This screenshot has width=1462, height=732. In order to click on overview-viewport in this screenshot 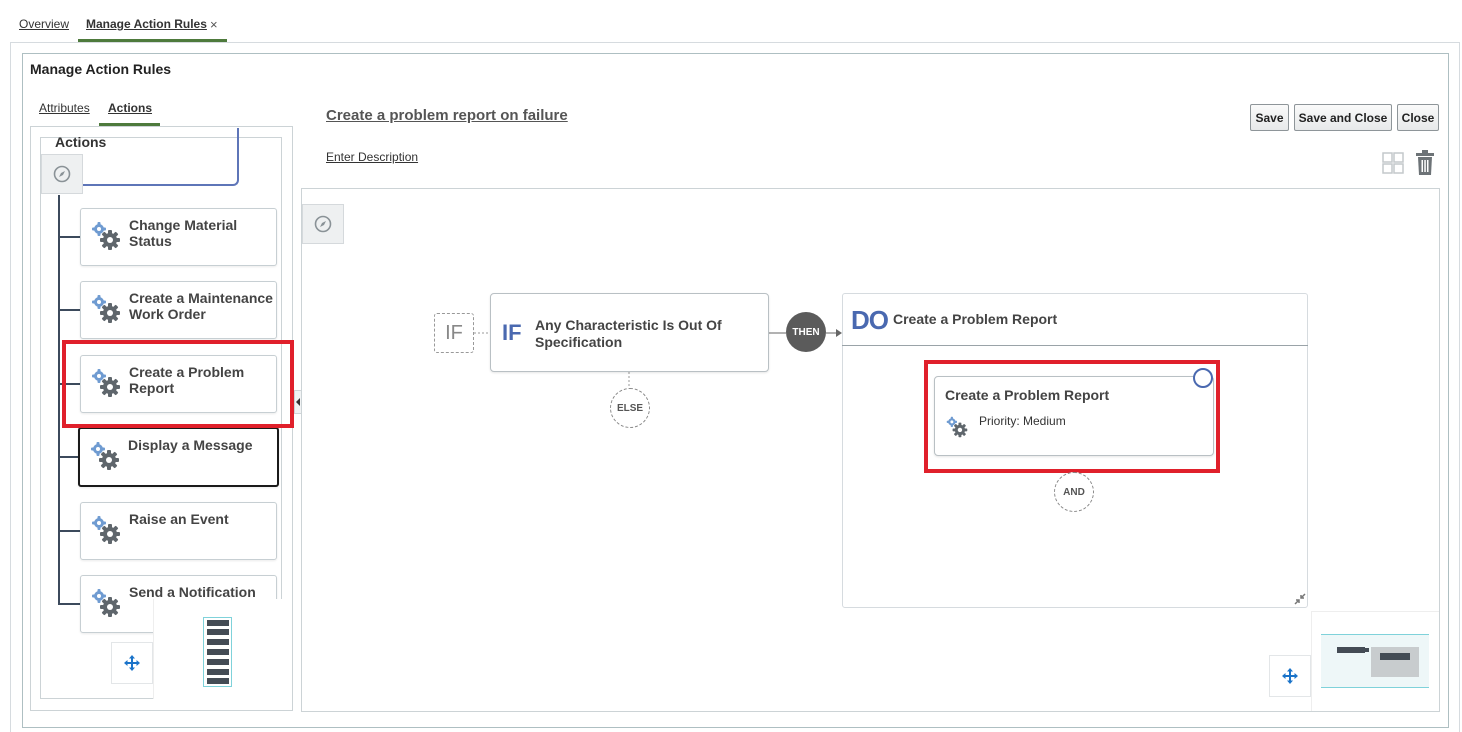, I will do `click(1395, 662)`.